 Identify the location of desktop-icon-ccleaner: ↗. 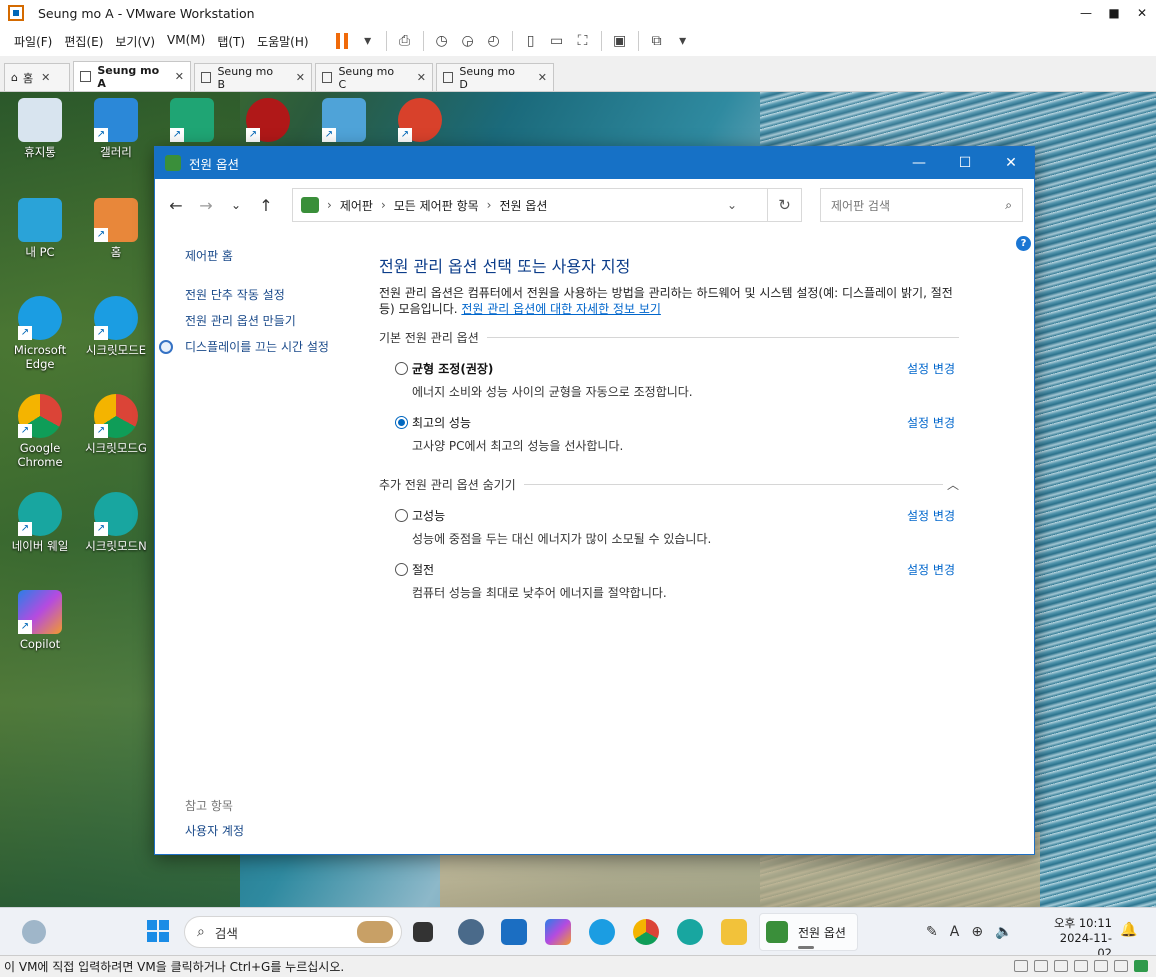
(420, 121).